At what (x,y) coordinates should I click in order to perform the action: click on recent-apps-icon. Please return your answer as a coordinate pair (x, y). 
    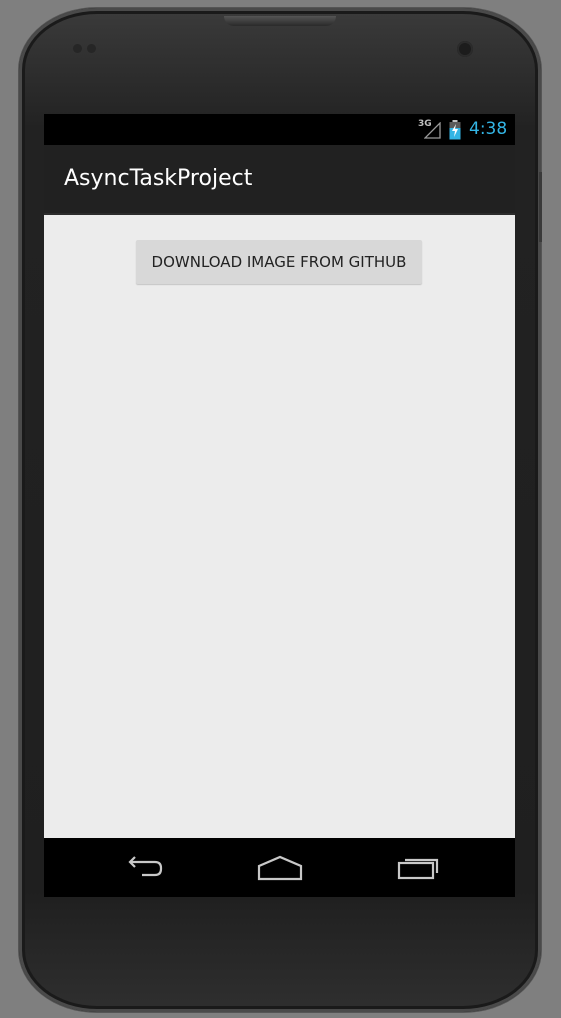
    Looking at the image, I should click on (417, 868).